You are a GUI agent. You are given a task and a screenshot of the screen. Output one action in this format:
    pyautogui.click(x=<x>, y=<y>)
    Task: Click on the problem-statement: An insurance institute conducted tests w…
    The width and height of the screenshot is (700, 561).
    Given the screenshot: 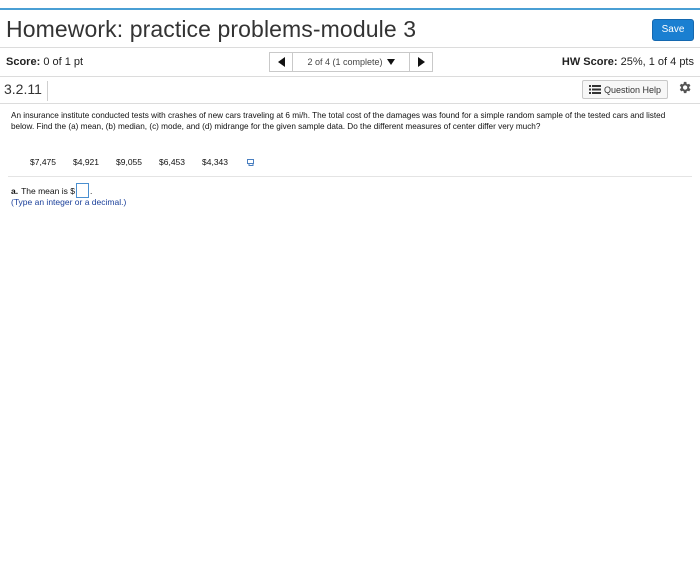 What is the action you would take?
    pyautogui.click(x=338, y=121)
    